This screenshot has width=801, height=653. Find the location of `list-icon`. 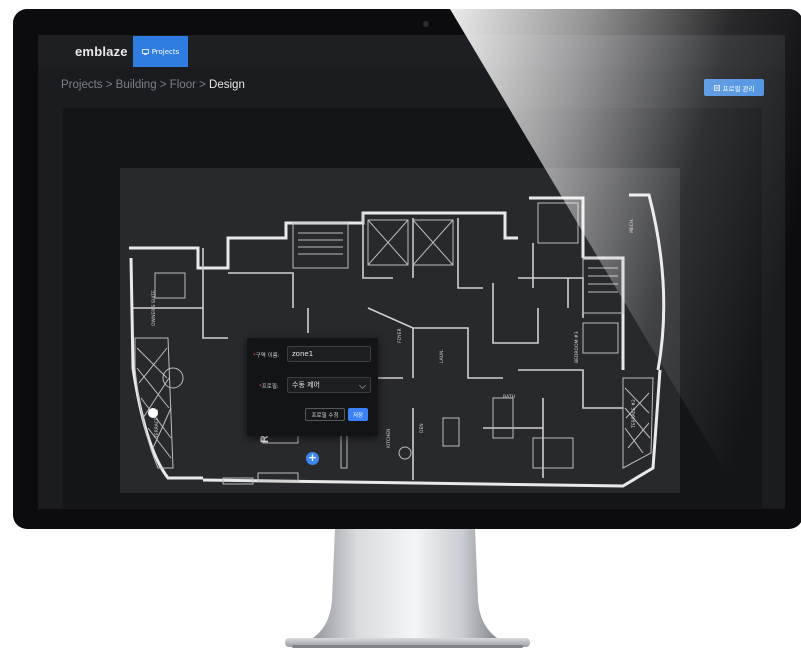

list-icon is located at coordinates (716, 87).